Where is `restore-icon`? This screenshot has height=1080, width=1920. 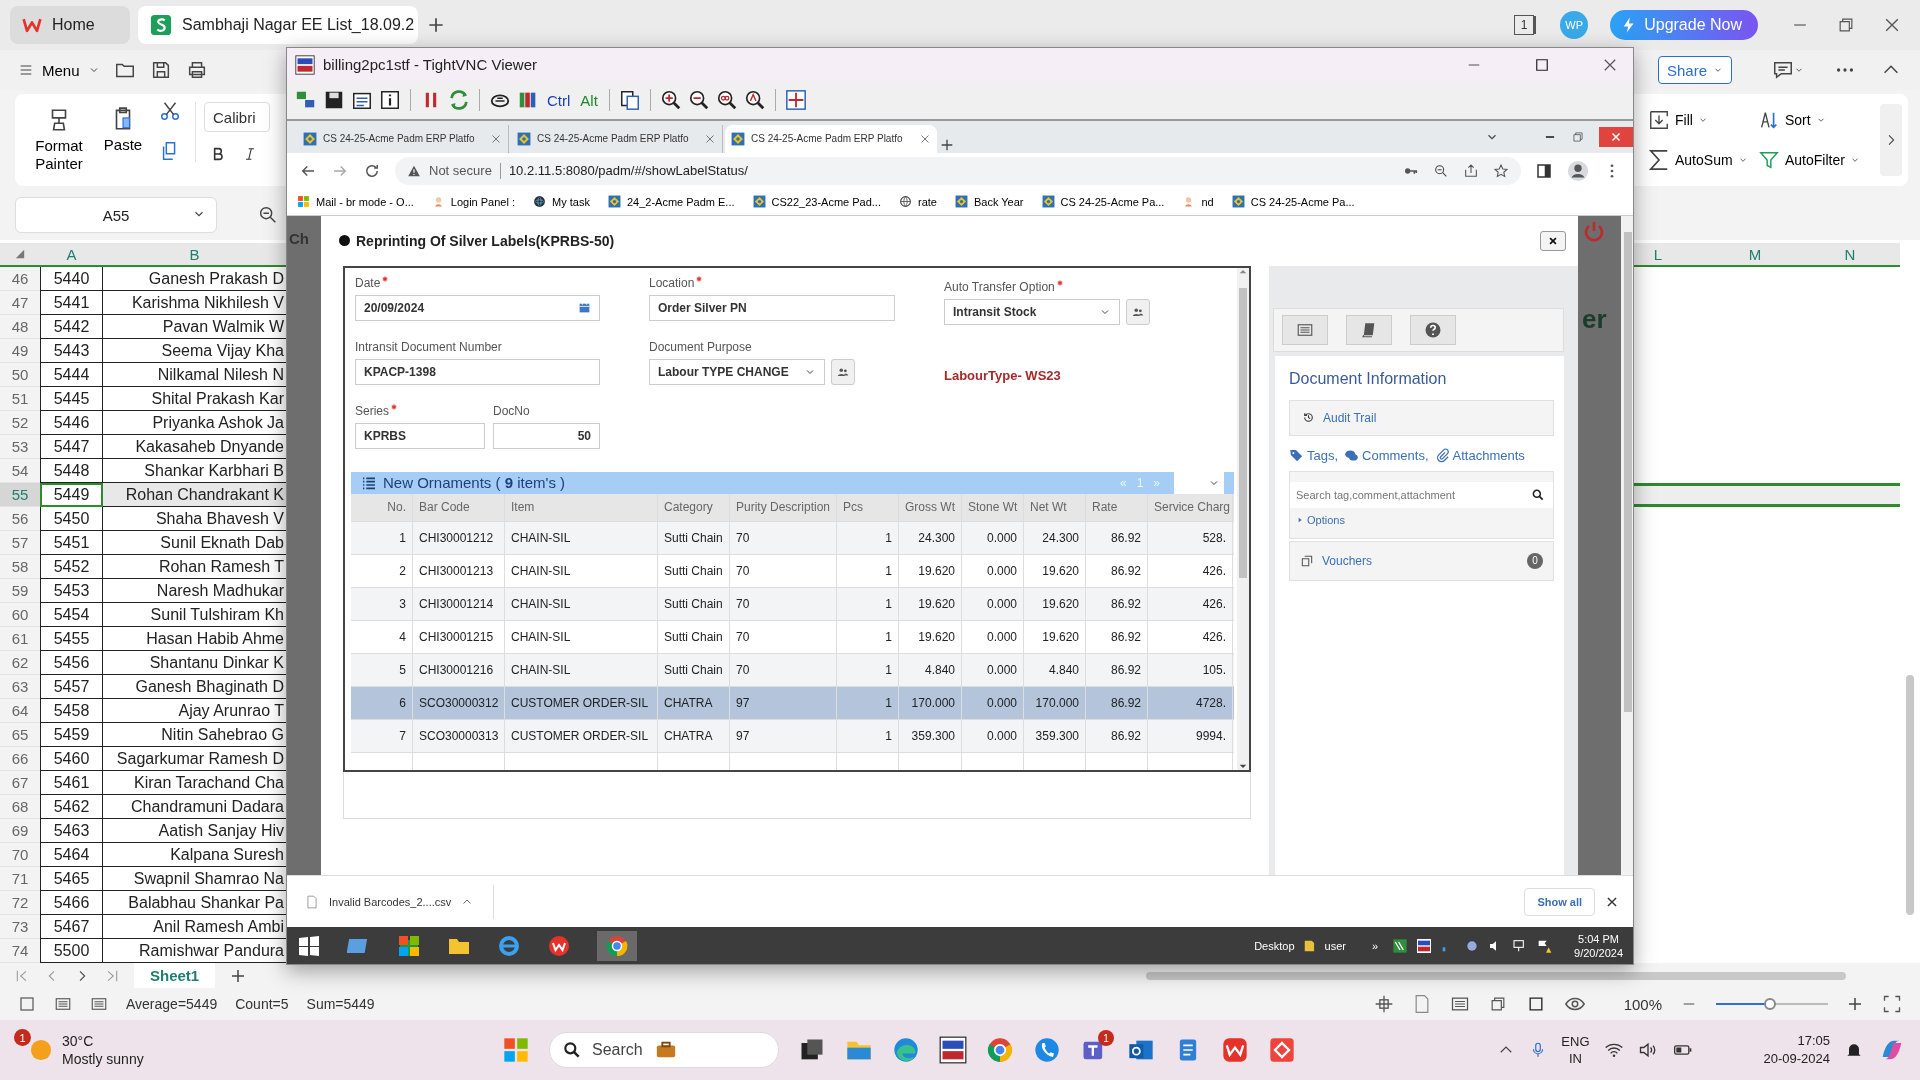
restore-icon is located at coordinates (1578, 136).